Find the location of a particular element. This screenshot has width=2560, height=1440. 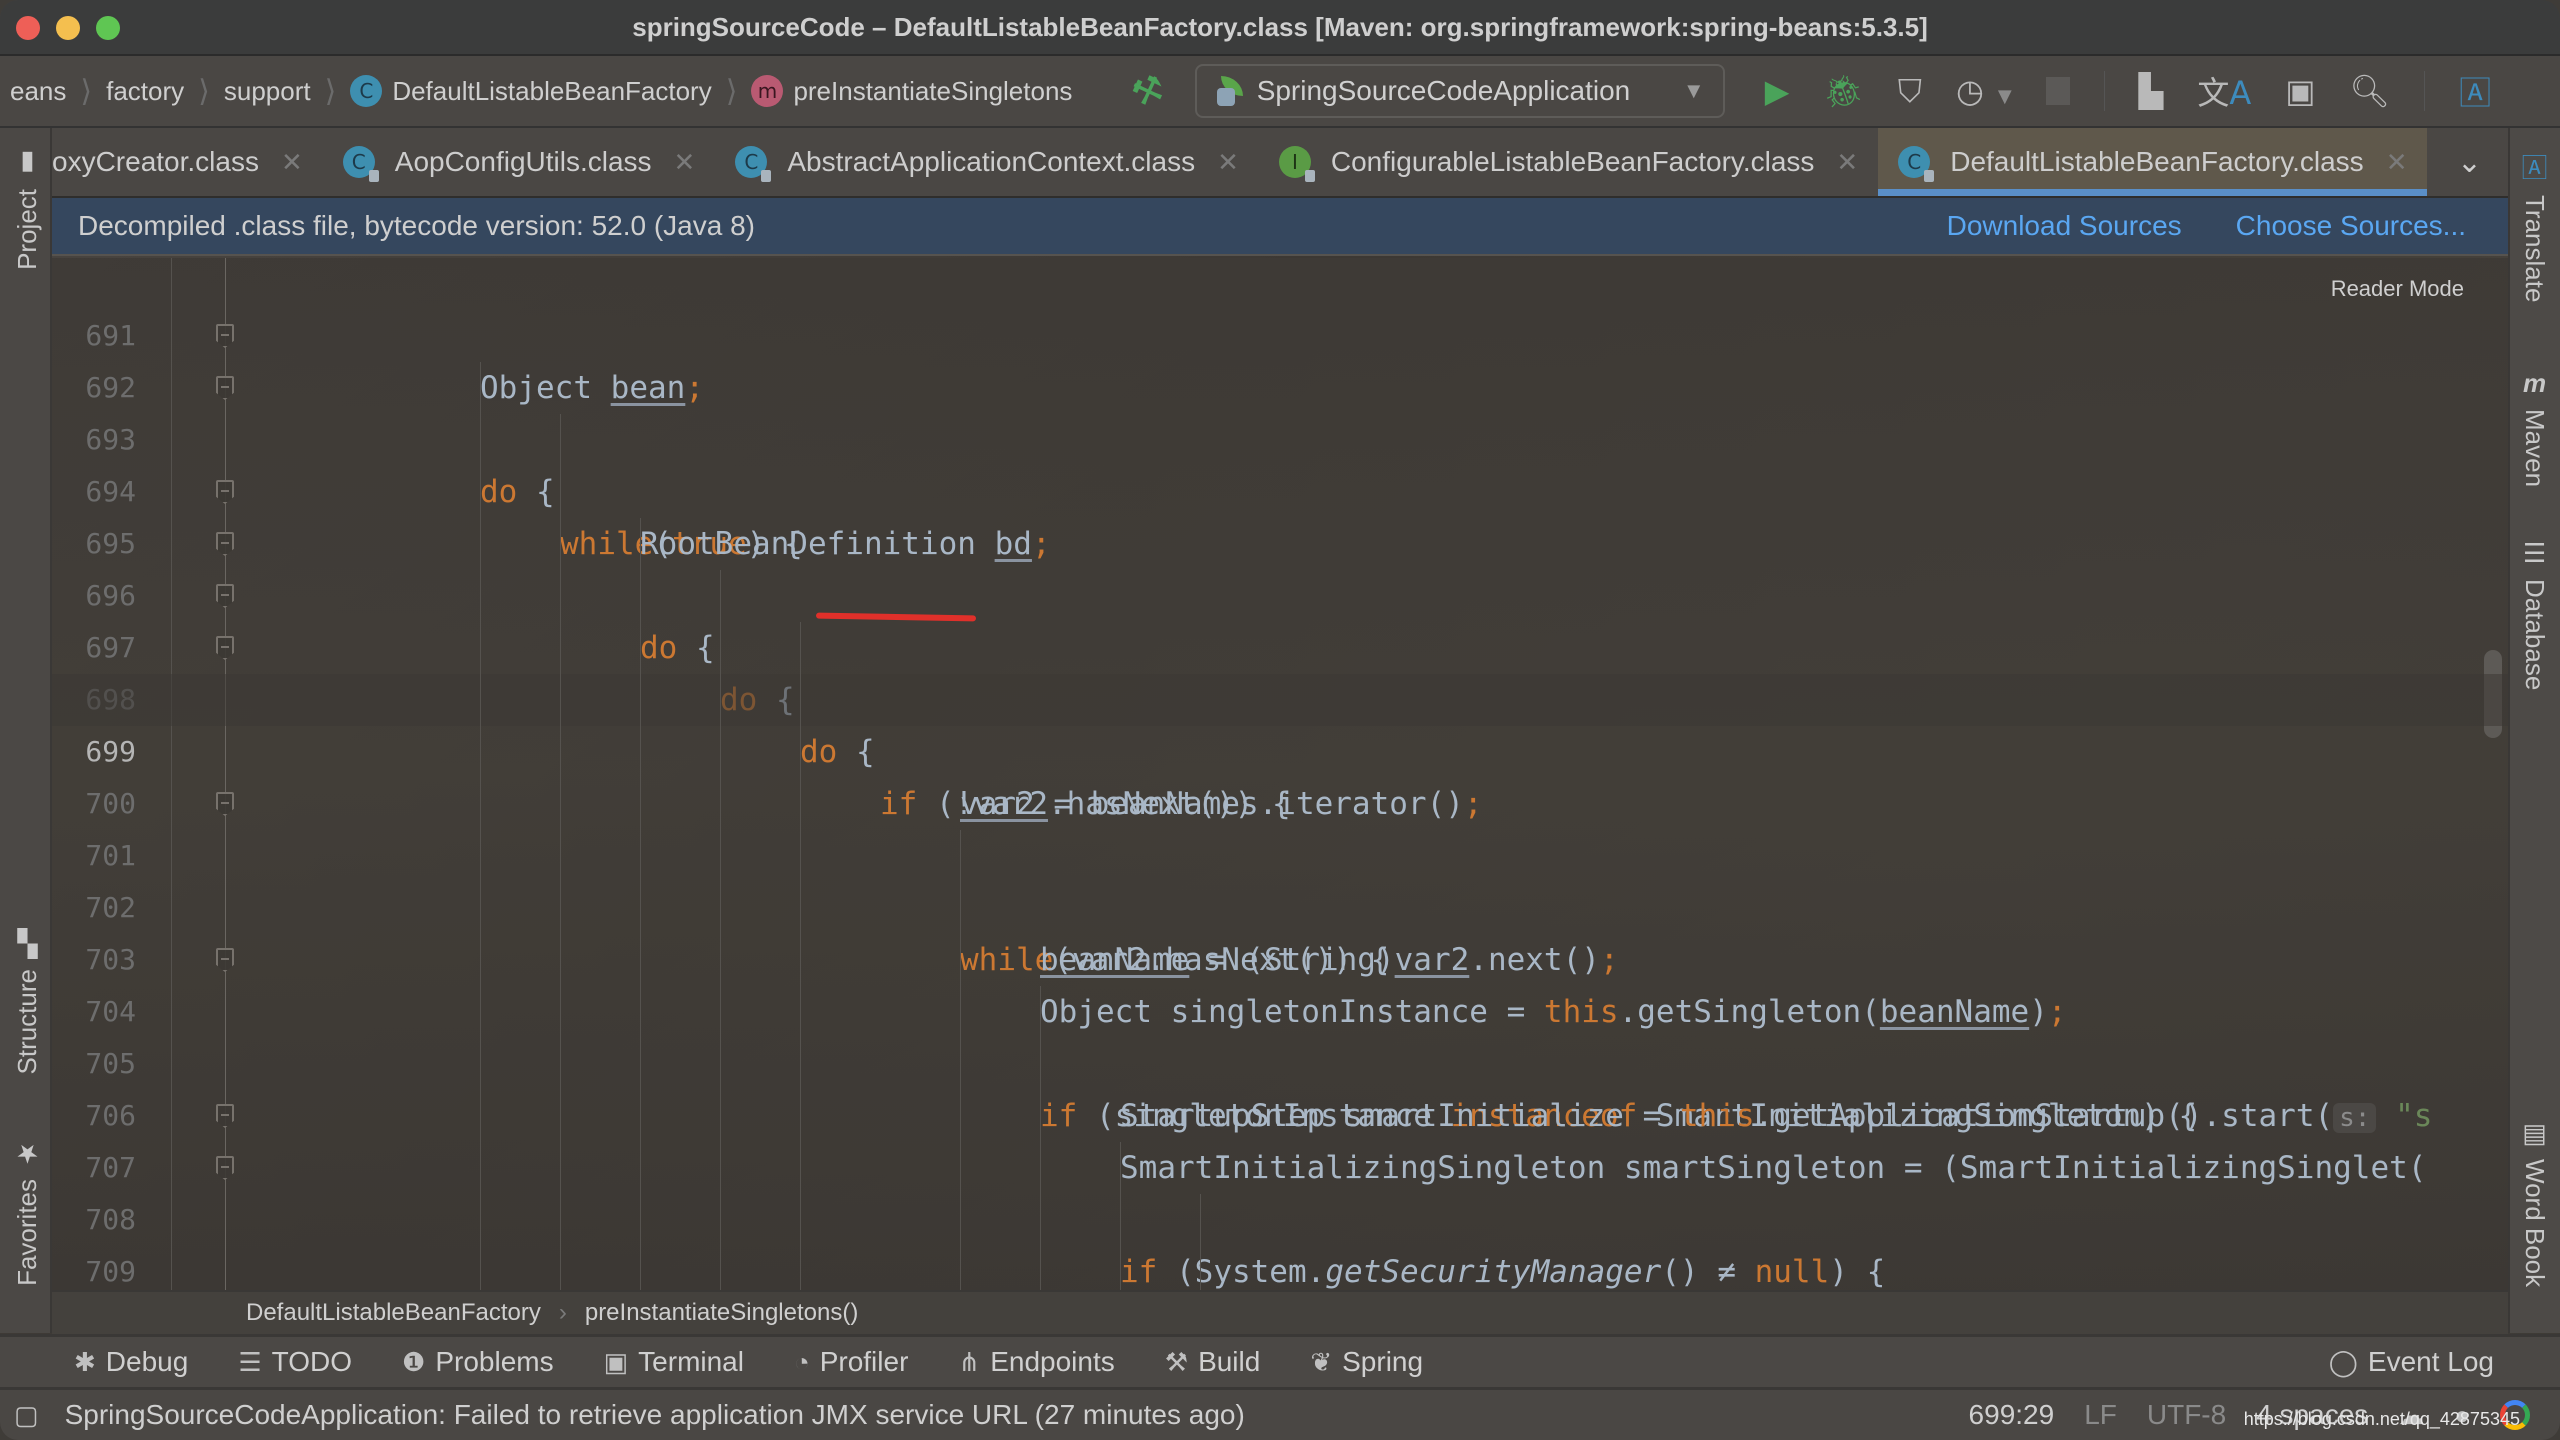

tool-tab-label: Maven is located at coordinates (2535, 448).